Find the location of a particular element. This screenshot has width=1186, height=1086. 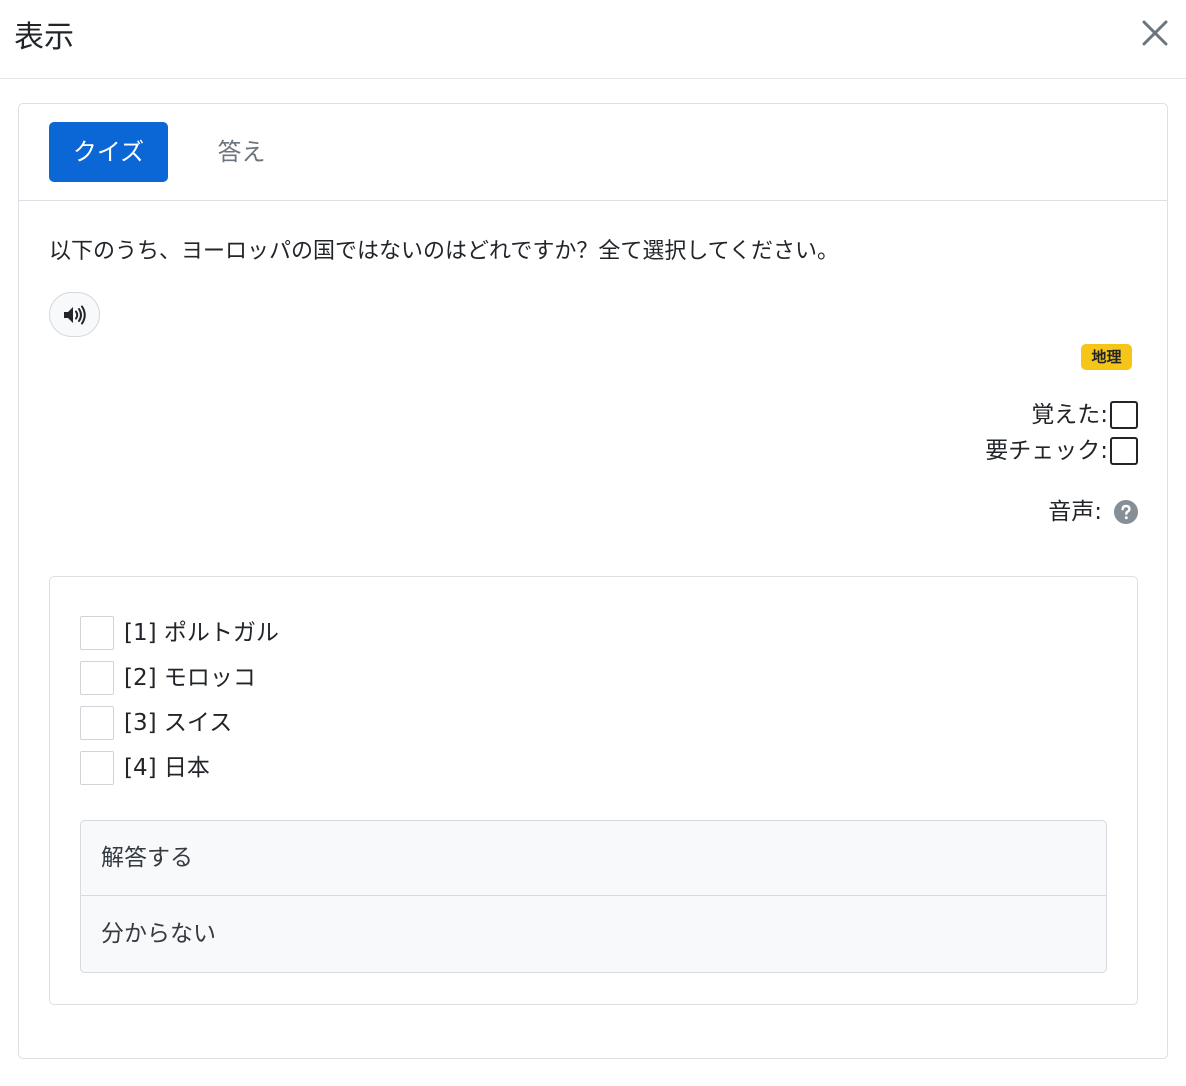

option-1: [1] ポルトガル is located at coordinates (179, 633).